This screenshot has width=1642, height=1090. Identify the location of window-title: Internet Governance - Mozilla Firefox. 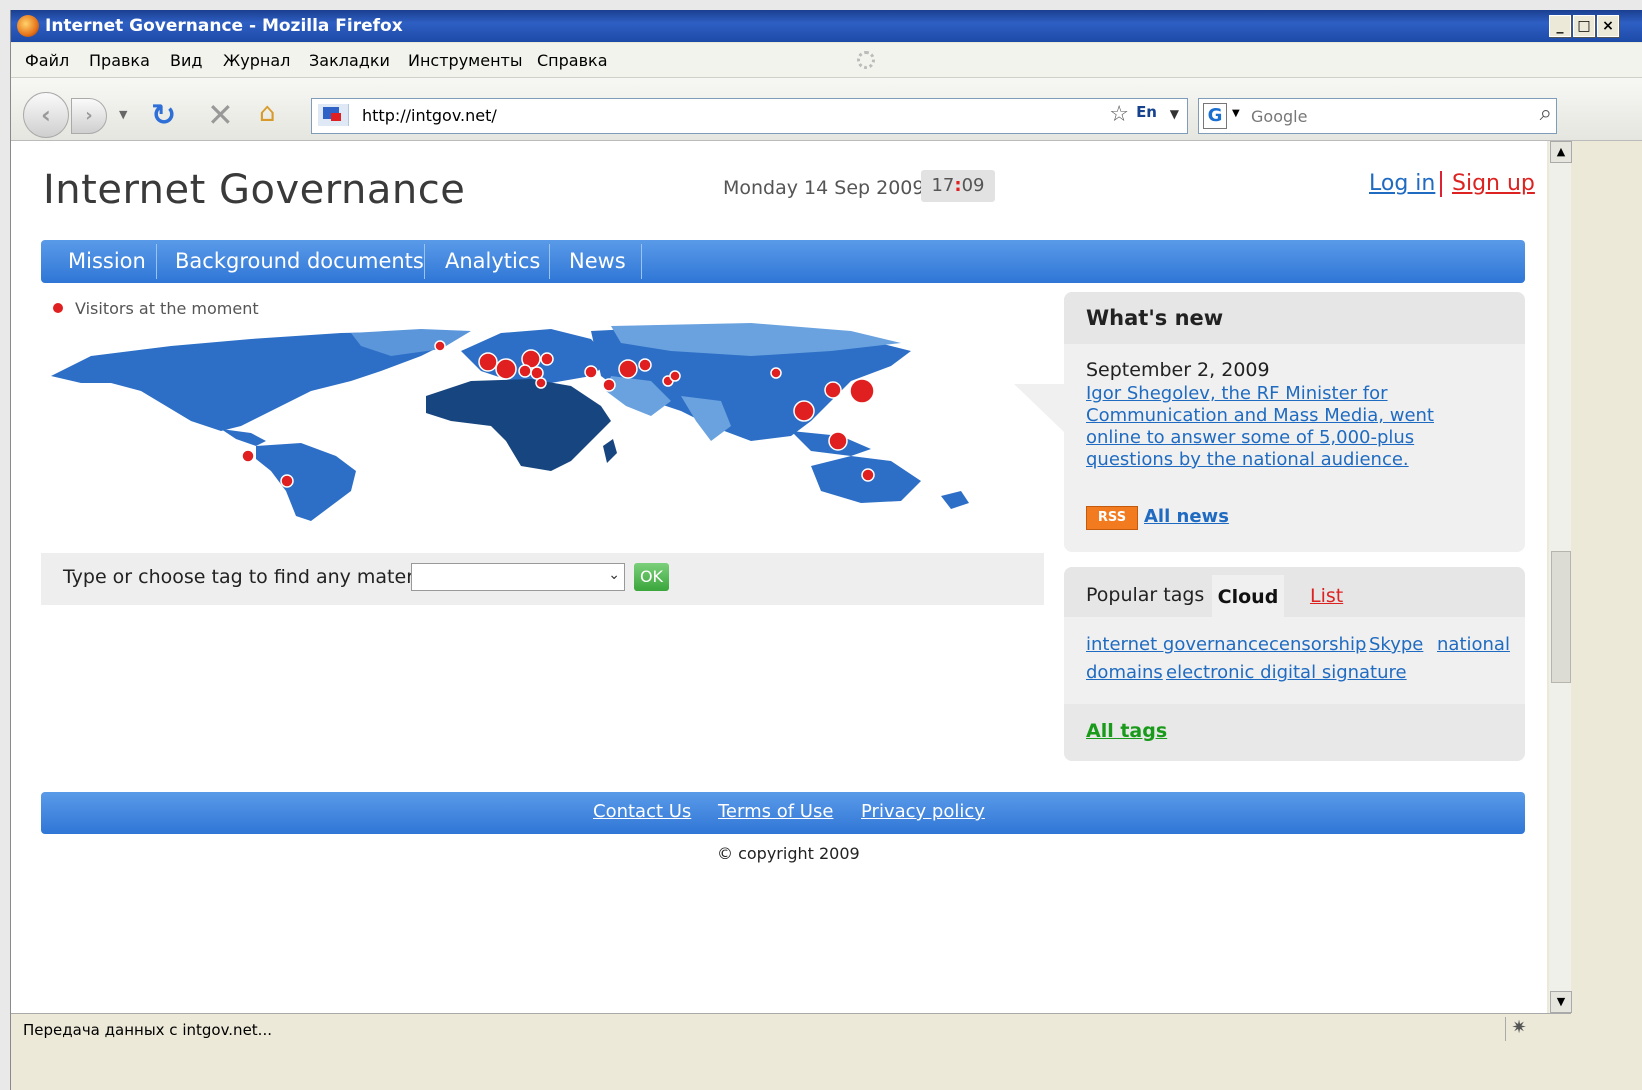
(224, 26).